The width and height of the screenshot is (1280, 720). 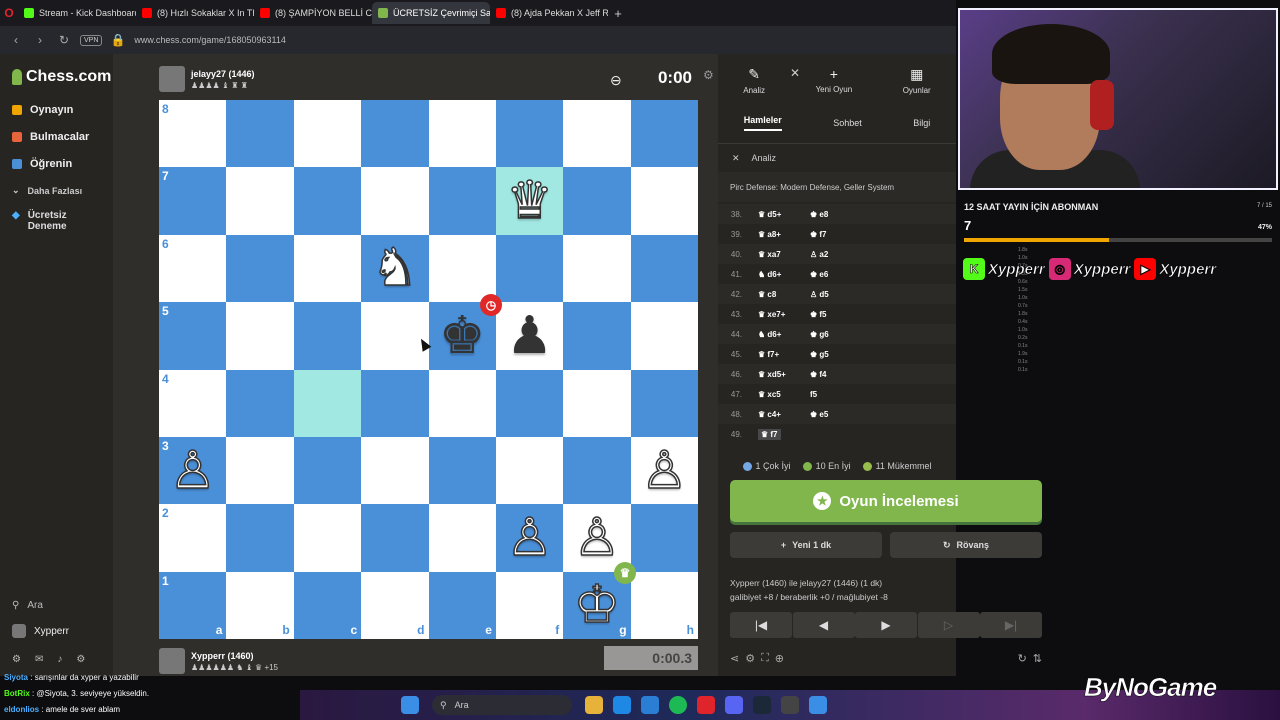 What do you see at coordinates (886, 625) in the screenshot?
I see `play-button: ▶` at bounding box center [886, 625].